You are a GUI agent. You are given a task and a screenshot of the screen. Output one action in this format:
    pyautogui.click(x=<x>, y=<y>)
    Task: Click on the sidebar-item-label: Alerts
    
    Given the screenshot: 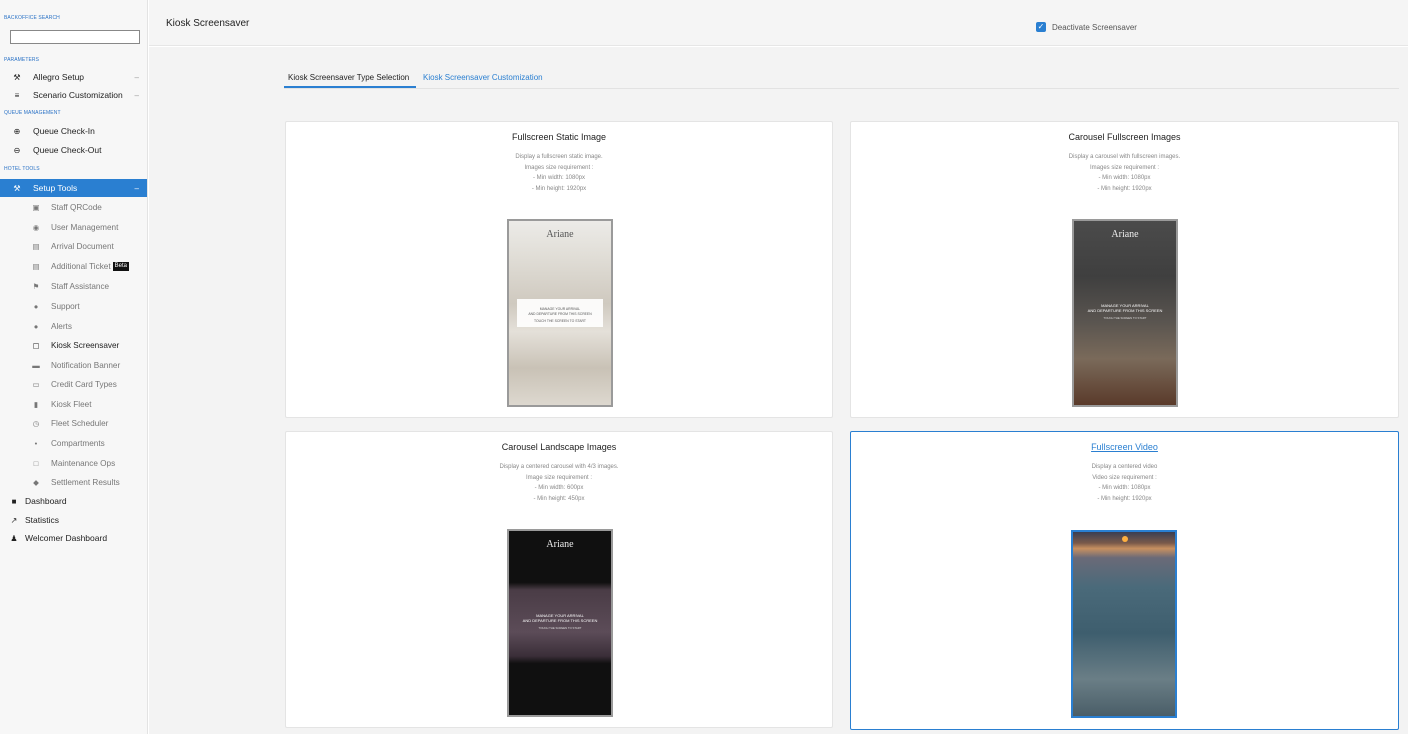 What is the action you would take?
    pyautogui.click(x=61, y=326)
    